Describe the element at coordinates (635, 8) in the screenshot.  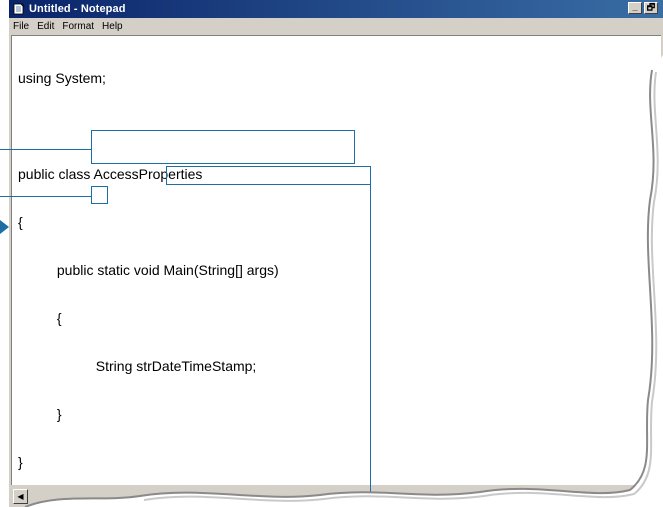
I see `minimize-button: _` at that location.